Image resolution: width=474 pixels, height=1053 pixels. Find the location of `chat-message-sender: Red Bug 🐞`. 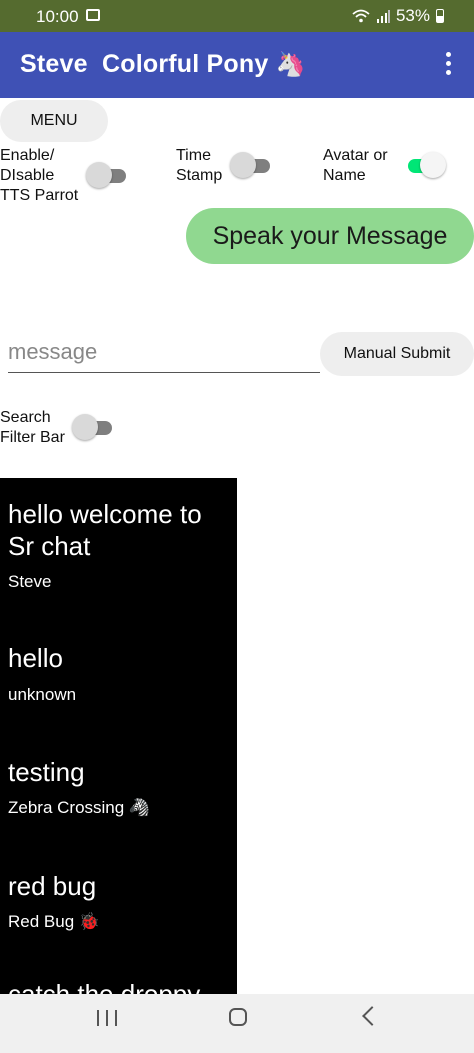

chat-message-sender: Red Bug 🐞 is located at coordinates (54, 921).